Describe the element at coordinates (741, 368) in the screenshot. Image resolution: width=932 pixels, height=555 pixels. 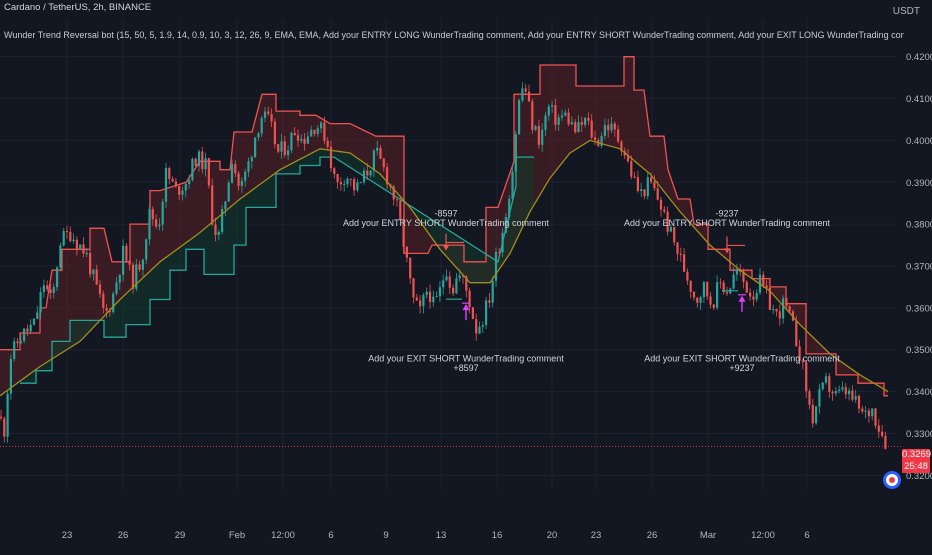
I see `signal-label: +9237` at that location.